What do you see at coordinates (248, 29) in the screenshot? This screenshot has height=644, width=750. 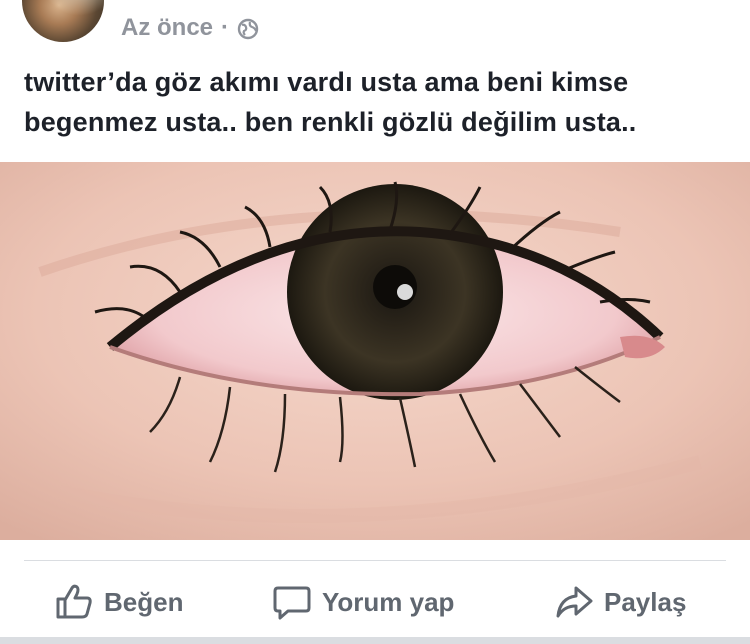 I see `globe-icon` at bounding box center [248, 29].